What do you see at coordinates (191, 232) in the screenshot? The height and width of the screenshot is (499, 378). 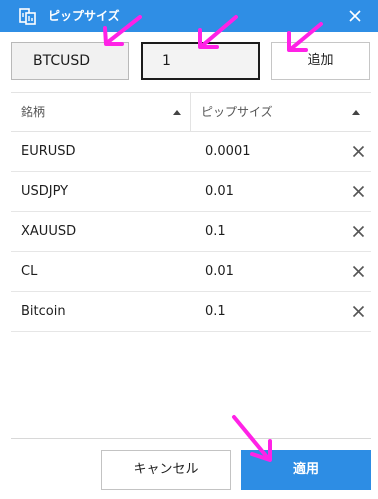 I see `table-row: XAUUSD 0.1` at bounding box center [191, 232].